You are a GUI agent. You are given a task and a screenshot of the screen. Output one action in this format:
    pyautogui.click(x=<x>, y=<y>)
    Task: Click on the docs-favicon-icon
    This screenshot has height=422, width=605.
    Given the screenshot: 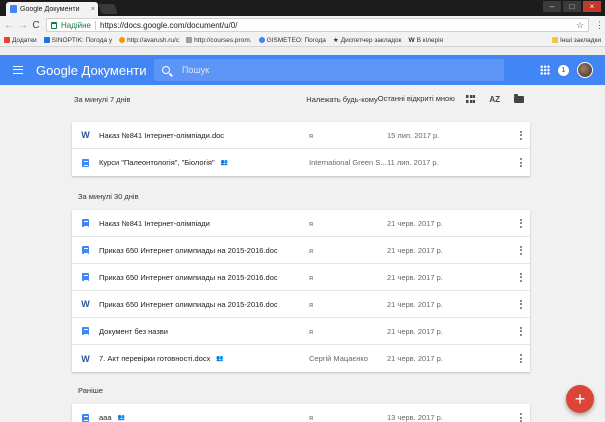 What is the action you would take?
    pyautogui.click(x=13, y=9)
    